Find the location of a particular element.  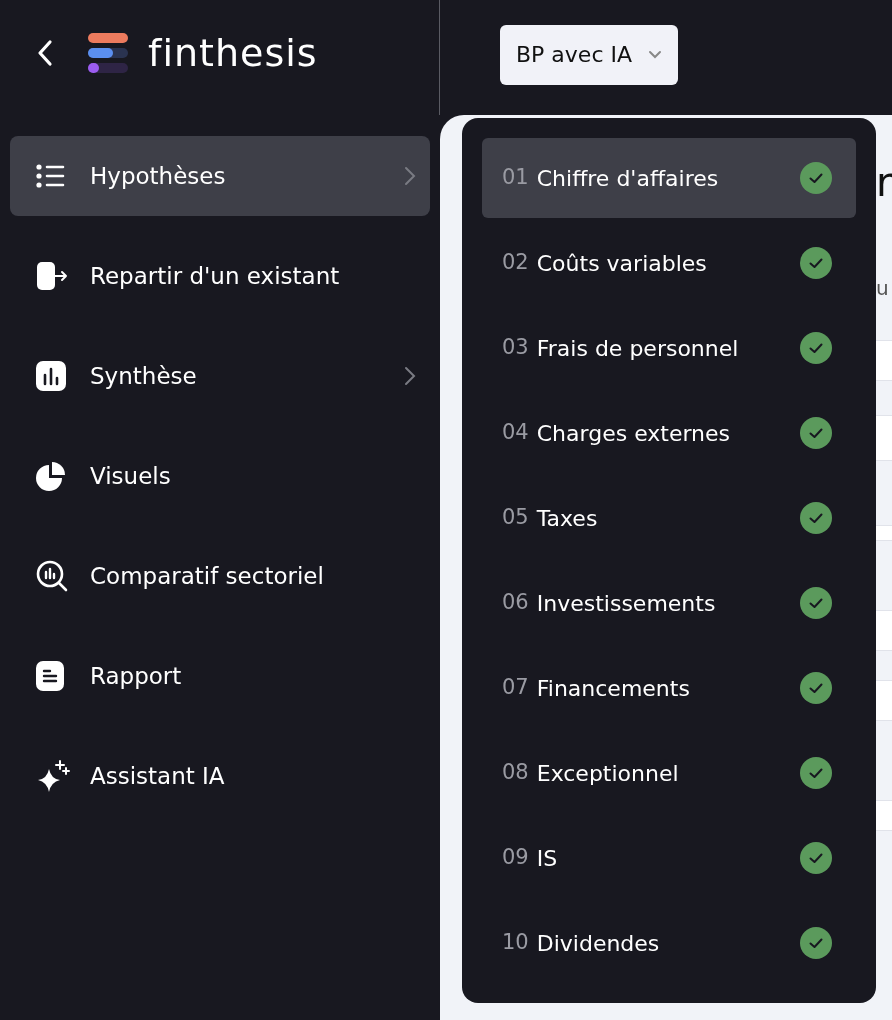

submenu-item: 06 Investissements is located at coordinates (669, 603).